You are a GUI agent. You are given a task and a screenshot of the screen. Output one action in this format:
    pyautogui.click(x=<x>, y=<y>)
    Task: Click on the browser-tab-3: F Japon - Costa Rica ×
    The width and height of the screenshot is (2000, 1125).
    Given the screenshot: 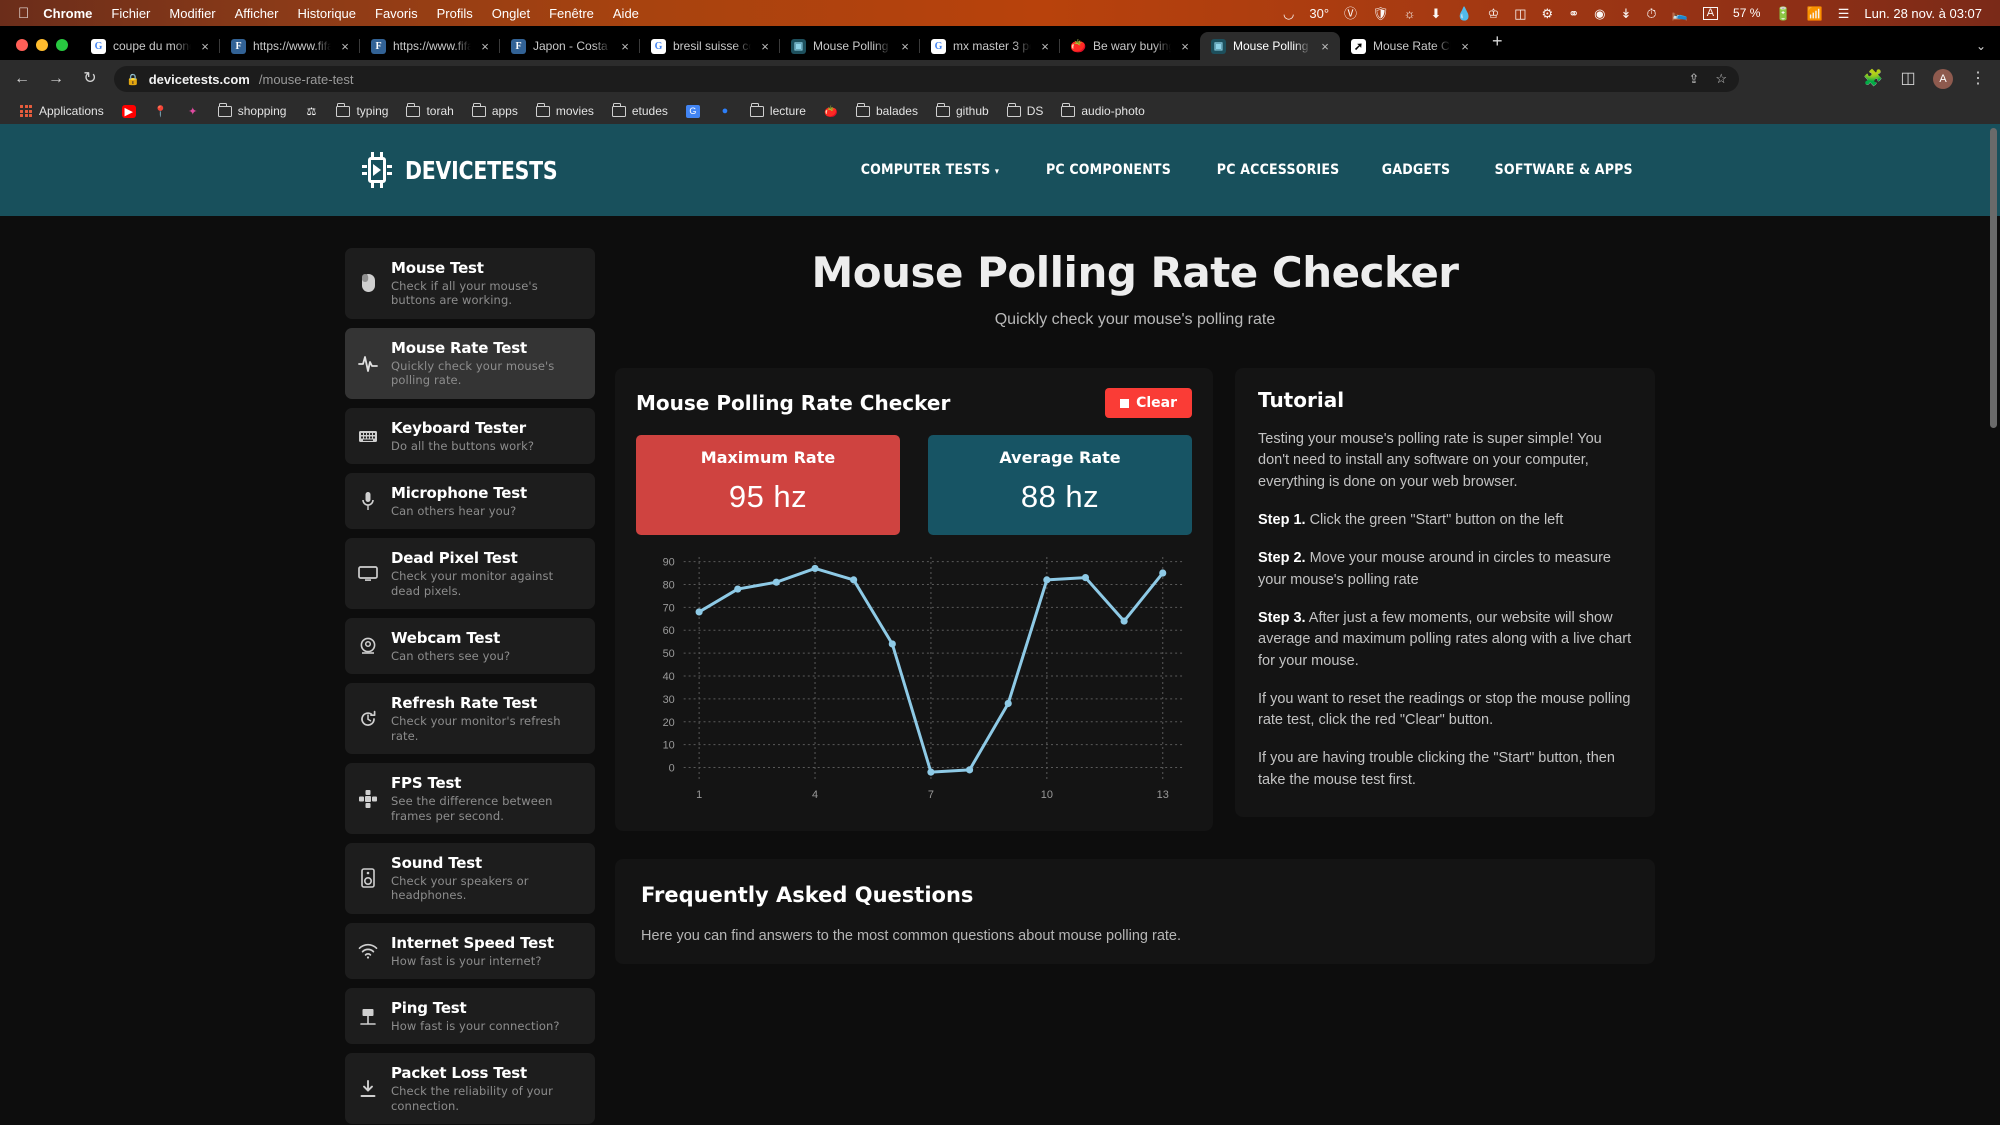 What is the action you would take?
    pyautogui.click(x=569, y=46)
    